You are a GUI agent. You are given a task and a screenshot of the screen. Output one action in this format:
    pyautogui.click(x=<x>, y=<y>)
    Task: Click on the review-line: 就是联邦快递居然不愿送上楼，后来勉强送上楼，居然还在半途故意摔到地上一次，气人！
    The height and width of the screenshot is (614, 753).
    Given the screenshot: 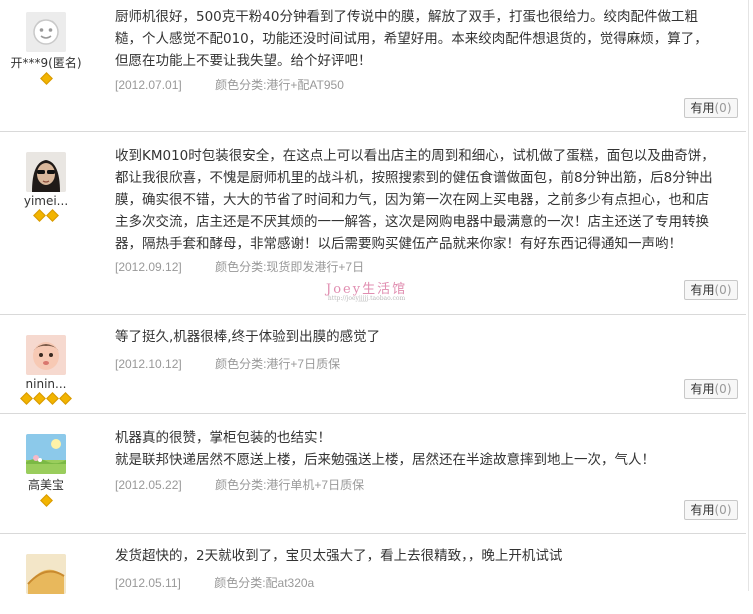 What is the action you would take?
    pyautogui.click(x=385, y=460)
    